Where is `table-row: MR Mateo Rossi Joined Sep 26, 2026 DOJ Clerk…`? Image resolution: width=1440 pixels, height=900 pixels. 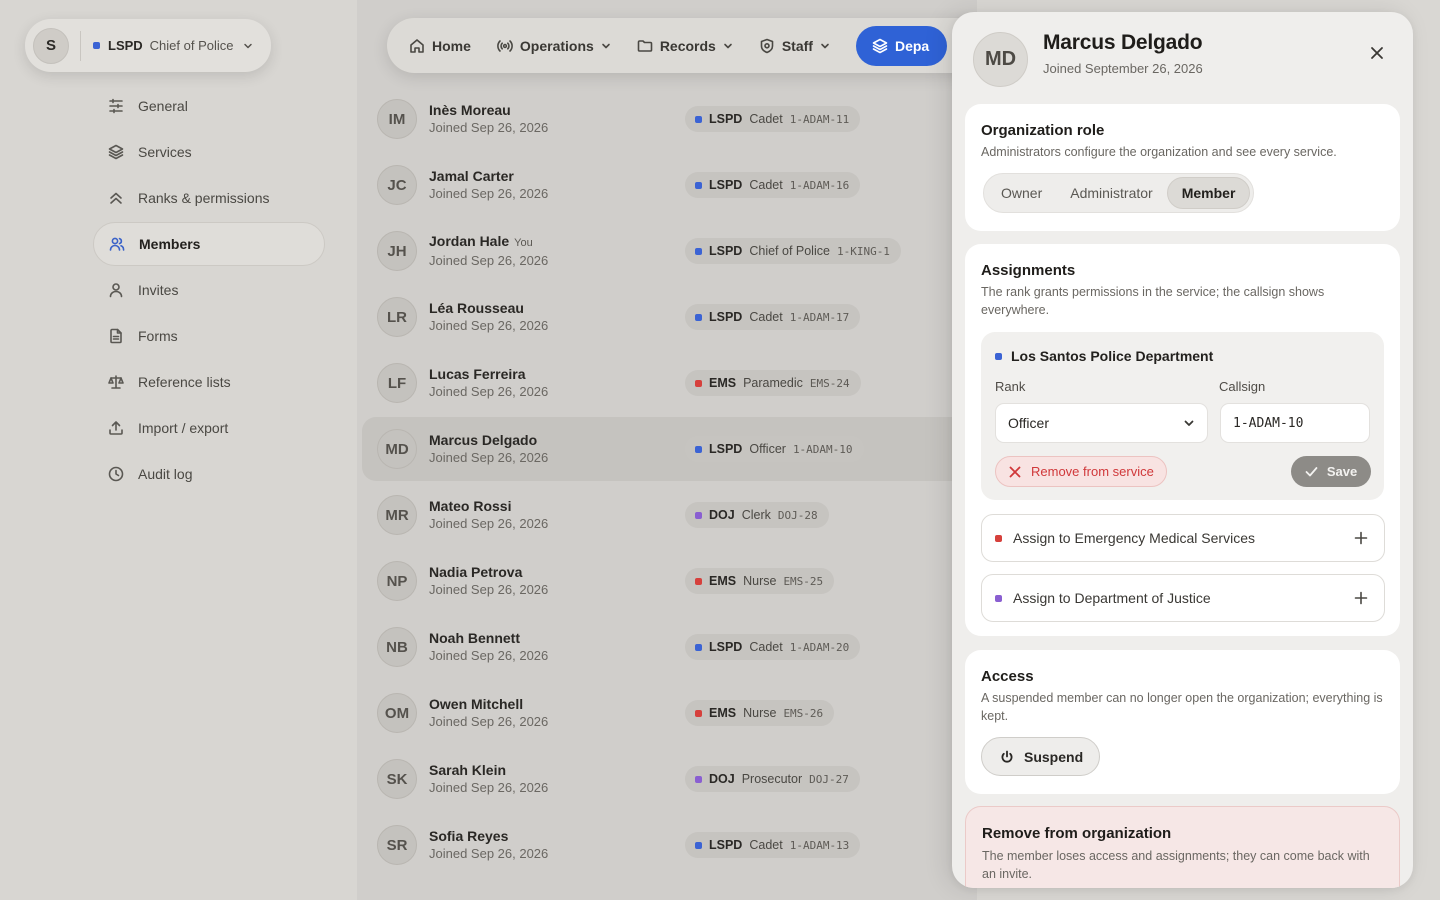
table-row: MR Mateo Rossi Joined Sep 26, 2026 DOJ Clerk… is located at coordinates (669, 515).